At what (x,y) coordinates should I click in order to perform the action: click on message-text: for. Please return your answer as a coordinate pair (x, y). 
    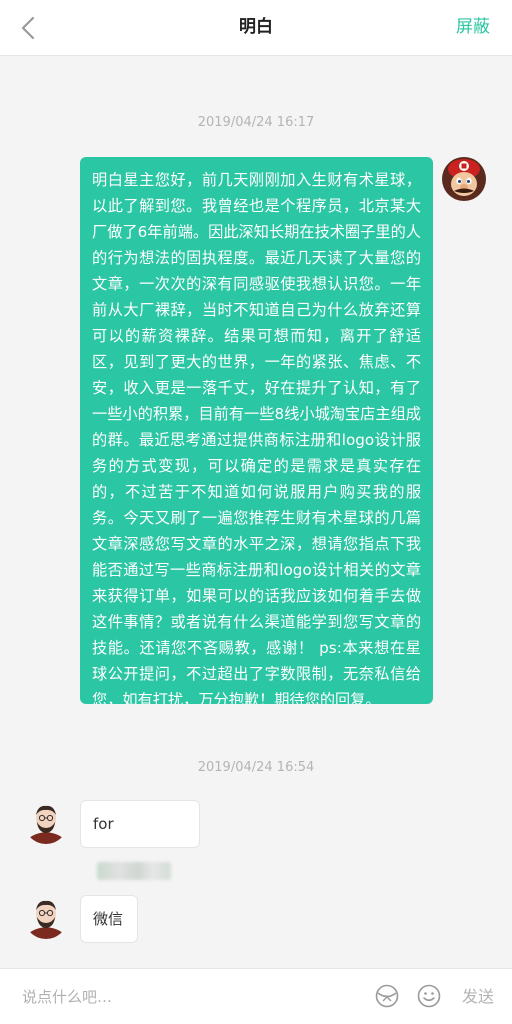
    Looking at the image, I should click on (103, 824).